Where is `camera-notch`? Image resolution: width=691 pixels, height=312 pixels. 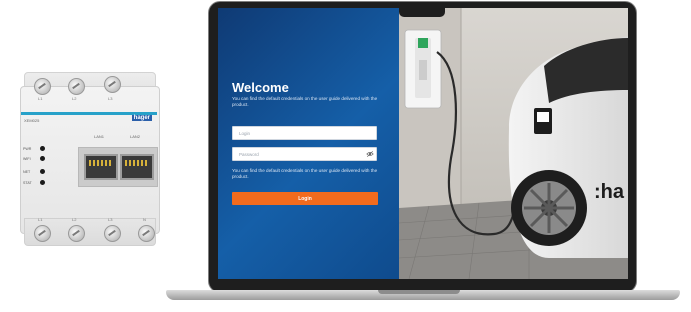 camera-notch is located at coordinates (422, 12).